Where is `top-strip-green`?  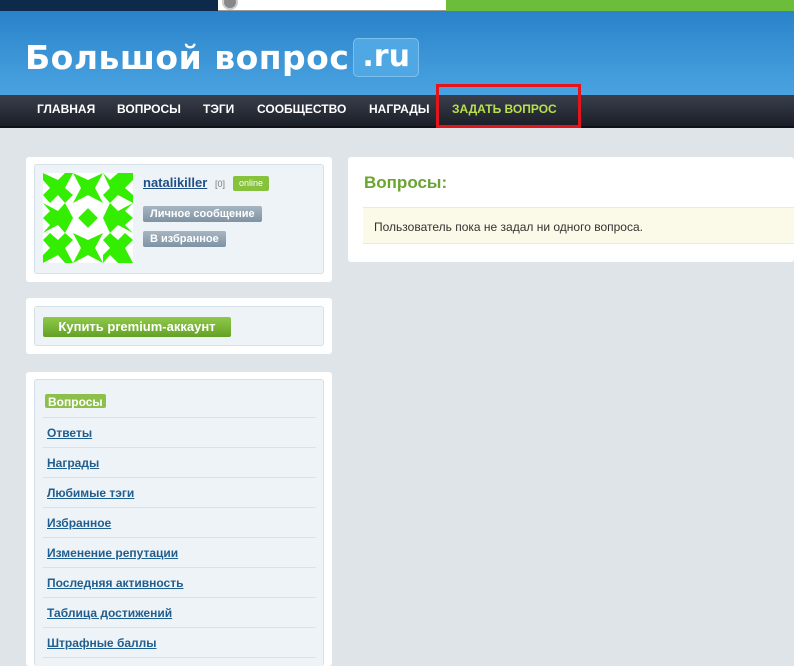 top-strip-green is located at coordinates (620, 5).